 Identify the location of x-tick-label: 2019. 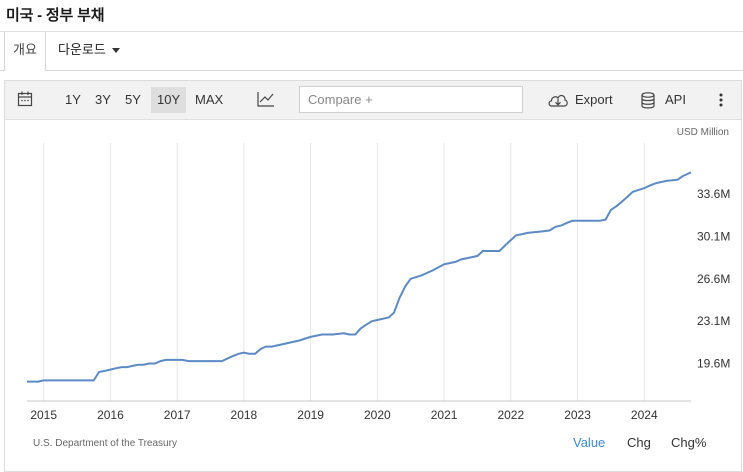
(310, 415).